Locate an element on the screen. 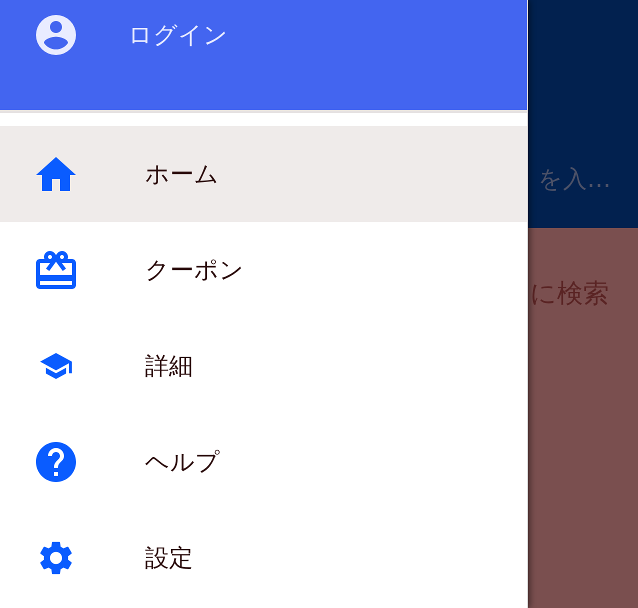  menu-item: クーポン is located at coordinates (263, 270).